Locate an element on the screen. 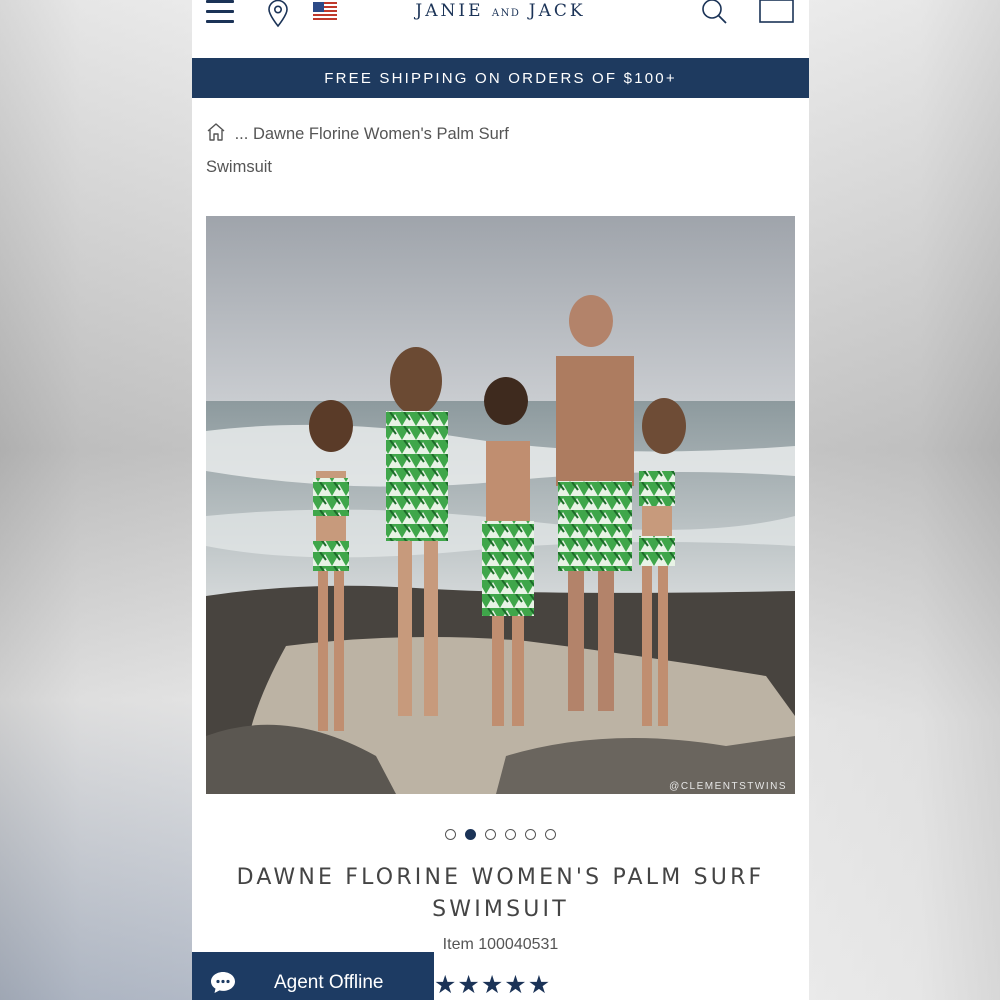 The image size is (1000, 1000). brand-word-jack: JACK is located at coordinates (557, 11).